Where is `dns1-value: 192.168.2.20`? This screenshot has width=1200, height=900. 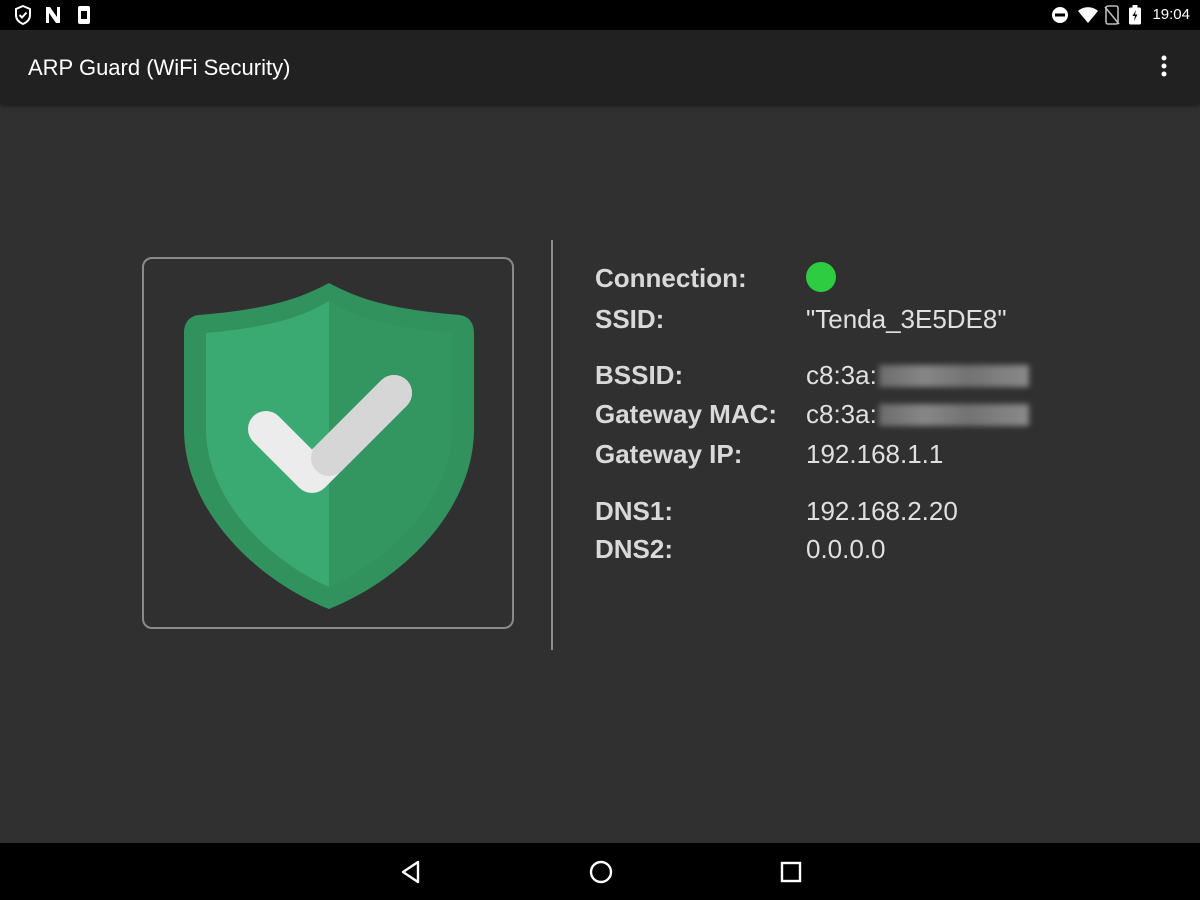
dns1-value: 192.168.2.20 is located at coordinates (882, 511).